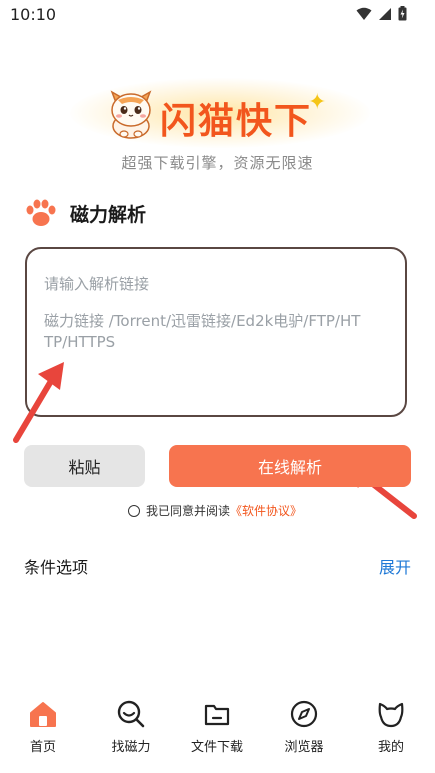 The width and height of the screenshot is (435, 773). What do you see at coordinates (304, 714) in the screenshot?
I see `compass-icon` at bounding box center [304, 714].